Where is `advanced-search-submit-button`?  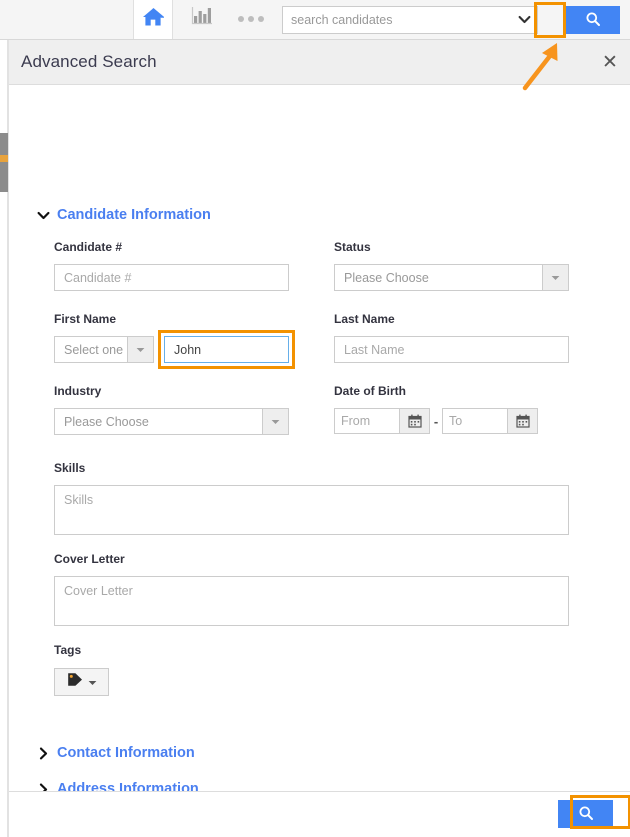
advanced-search-submit-button is located at coordinates (585, 814).